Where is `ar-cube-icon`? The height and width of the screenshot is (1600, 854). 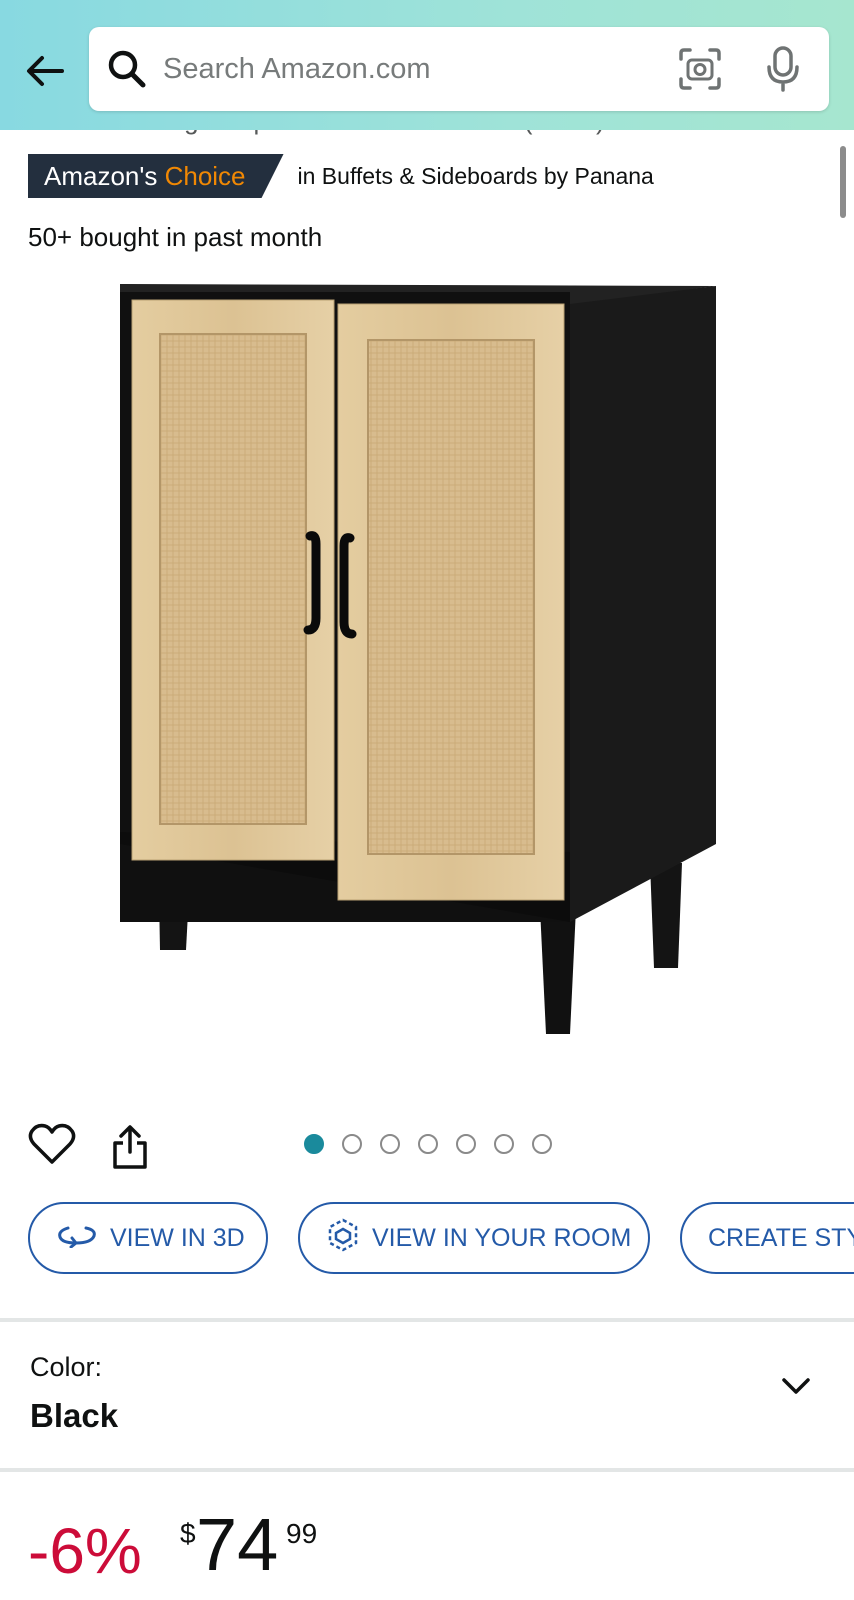
ar-cube-icon is located at coordinates (343, 1238).